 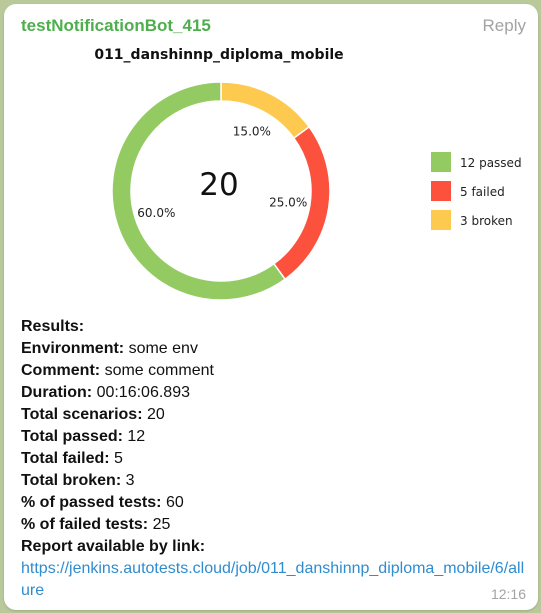 I want to click on failed-row: Total failed: 5, so click(x=276, y=459).